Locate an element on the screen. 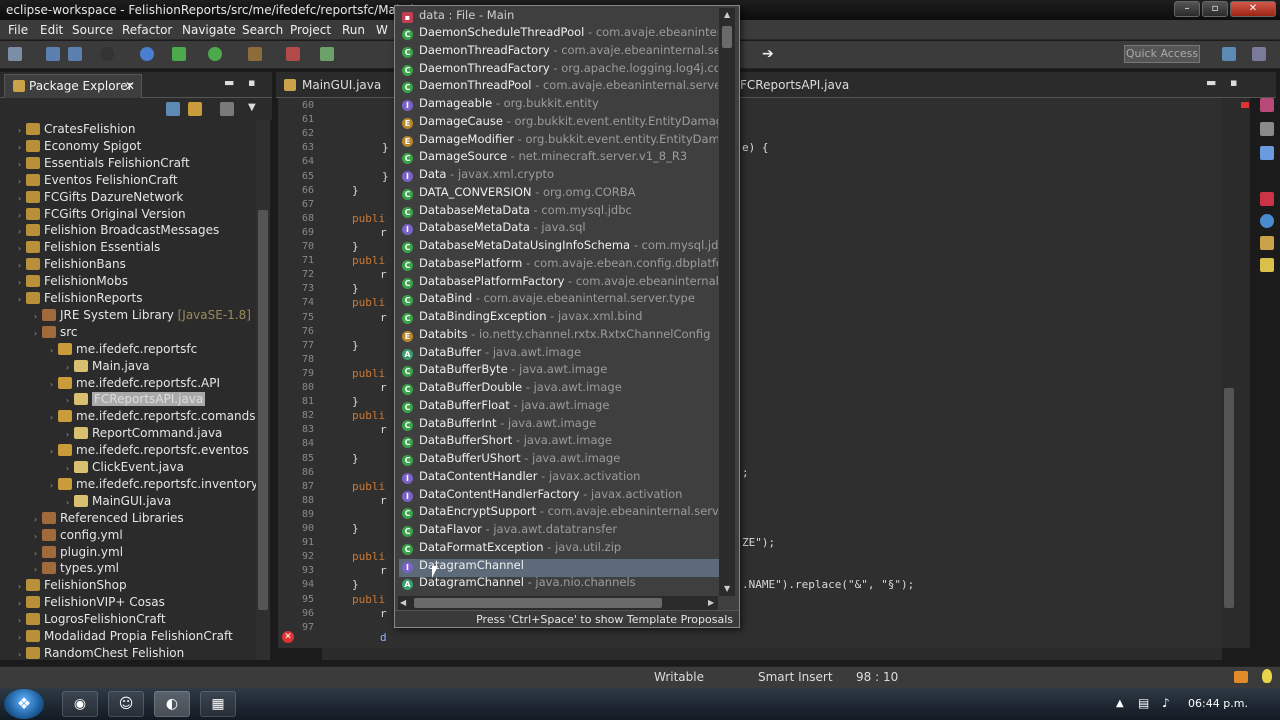 The width and height of the screenshot is (1280, 720). proposal-item: I Data - javax.xml.crypto is located at coordinates (559, 175).